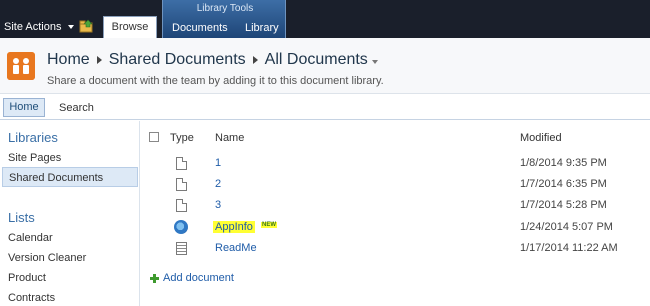 The width and height of the screenshot is (650, 306). What do you see at coordinates (395, 206) in the screenshot?
I see `table-row: 3 1/7/2014 5:28 PM` at bounding box center [395, 206].